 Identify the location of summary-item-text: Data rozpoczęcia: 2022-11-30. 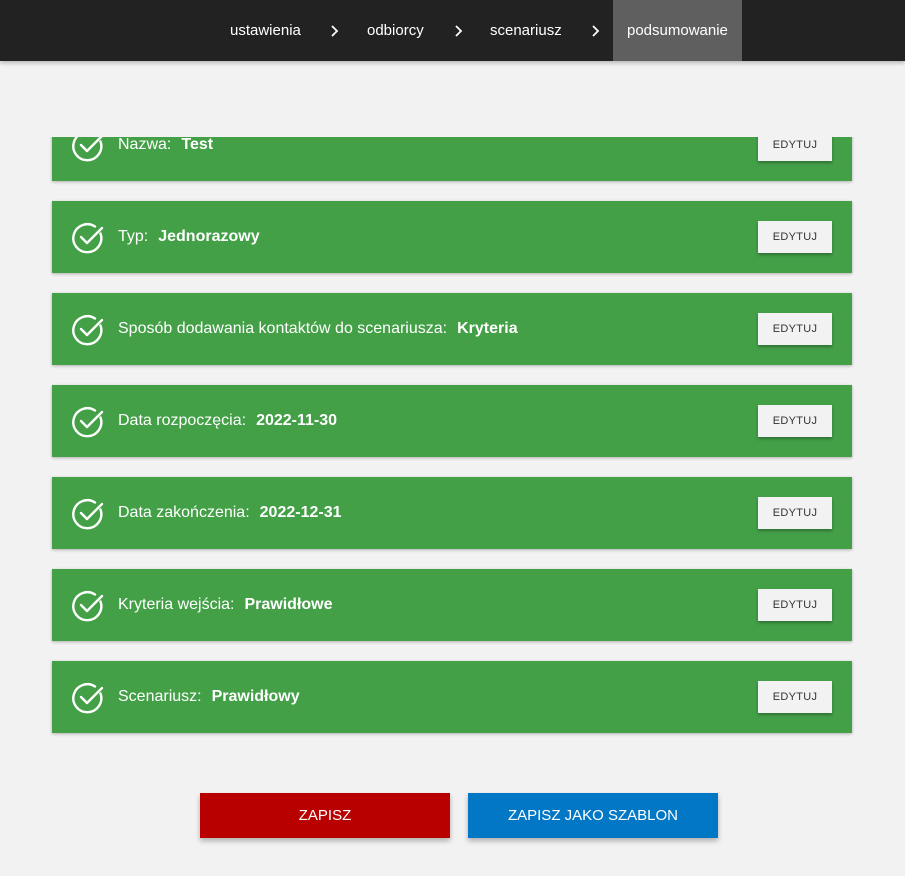
(227, 421).